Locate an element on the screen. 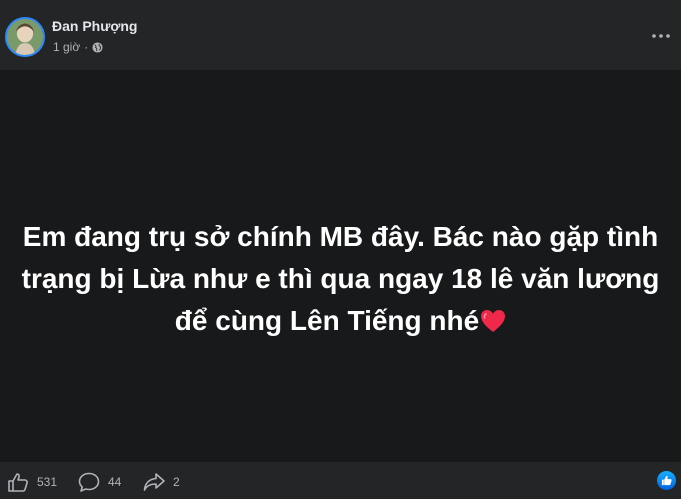 The height and width of the screenshot is (499, 681). like-count: 531 is located at coordinates (47, 482).